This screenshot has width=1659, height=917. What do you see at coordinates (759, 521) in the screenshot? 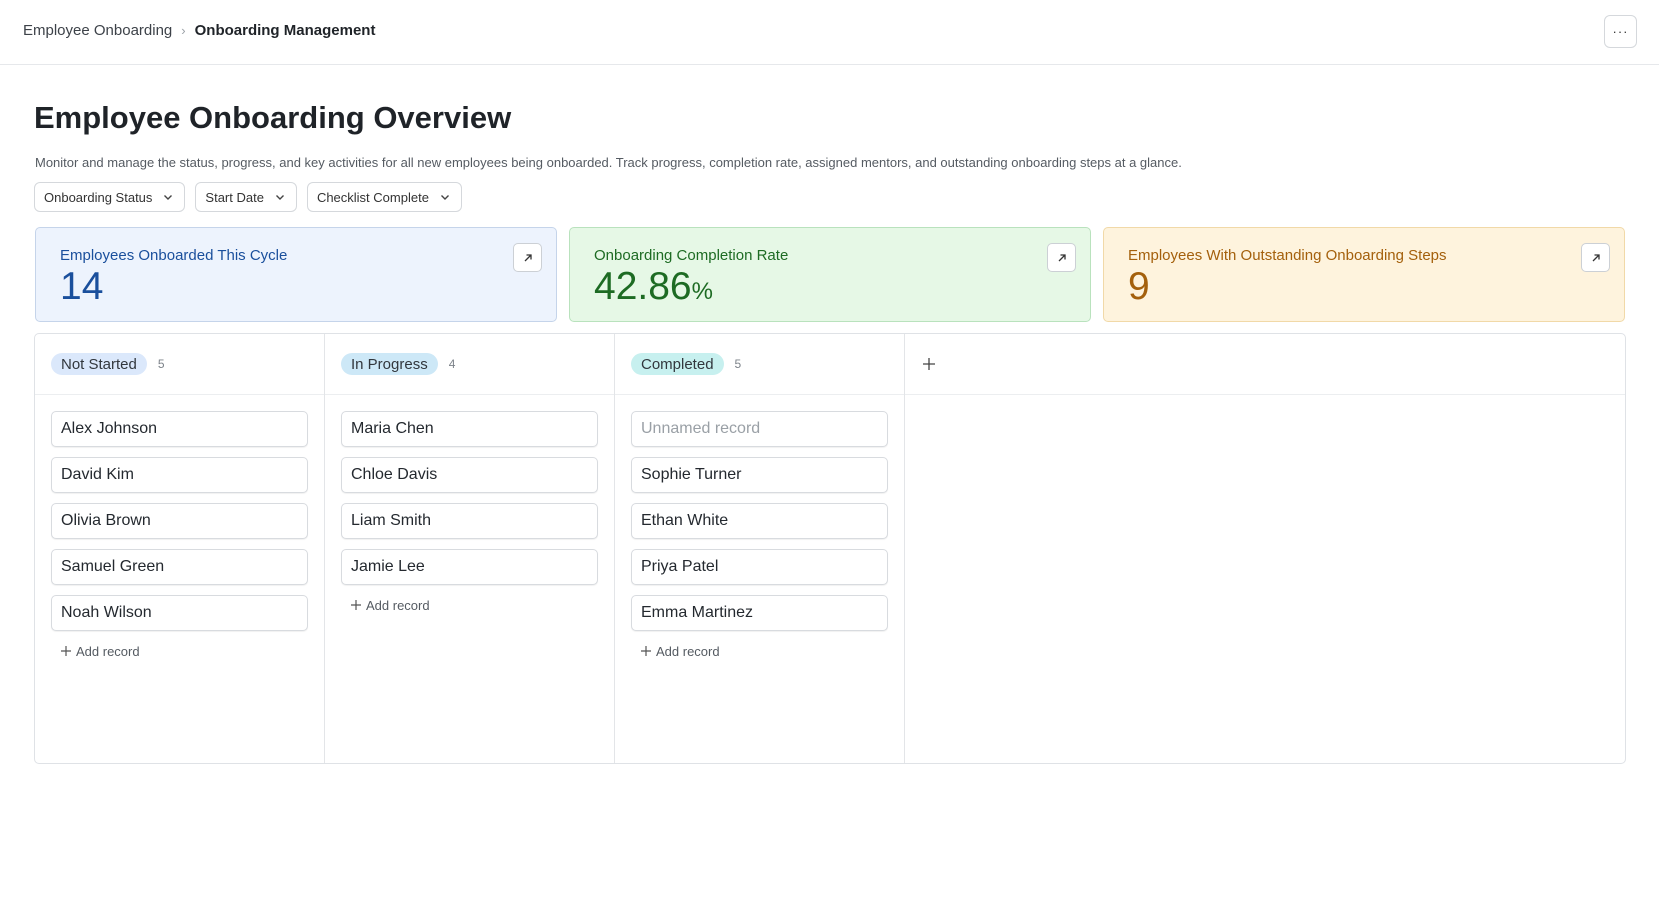
I see `record-card: Ethan White` at bounding box center [759, 521].